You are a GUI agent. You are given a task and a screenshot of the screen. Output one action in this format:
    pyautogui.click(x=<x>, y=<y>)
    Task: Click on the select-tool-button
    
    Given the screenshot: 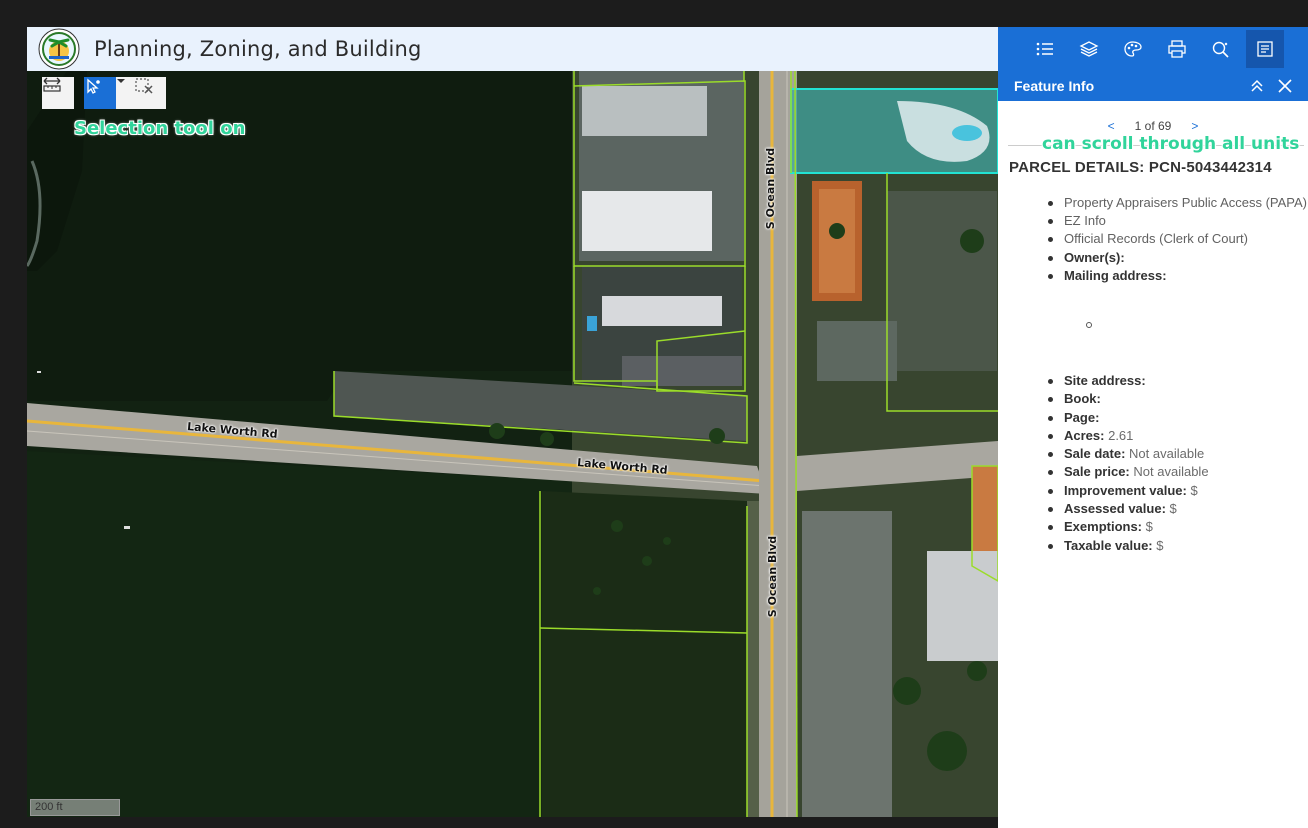 What is the action you would take?
    pyautogui.click(x=100, y=93)
    